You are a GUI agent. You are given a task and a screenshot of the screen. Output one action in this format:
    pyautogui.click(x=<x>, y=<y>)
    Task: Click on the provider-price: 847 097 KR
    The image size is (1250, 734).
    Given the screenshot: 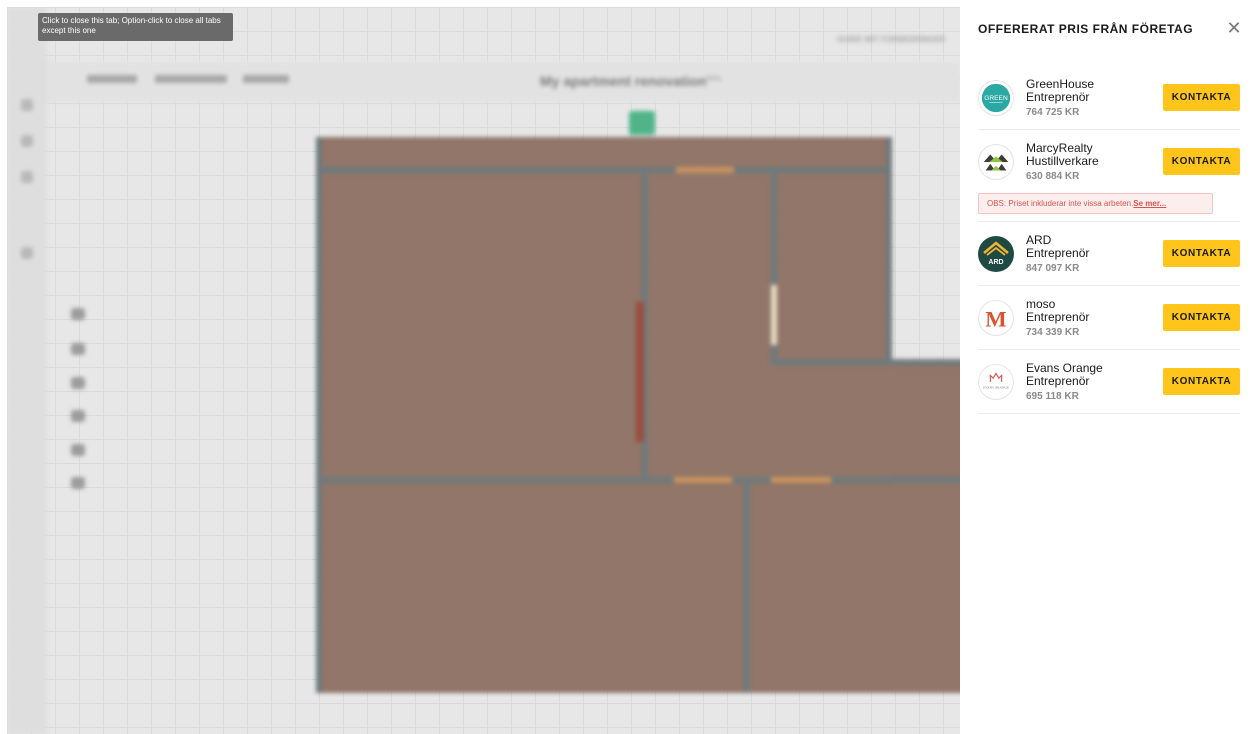 What is the action you would take?
    pyautogui.click(x=1053, y=268)
    